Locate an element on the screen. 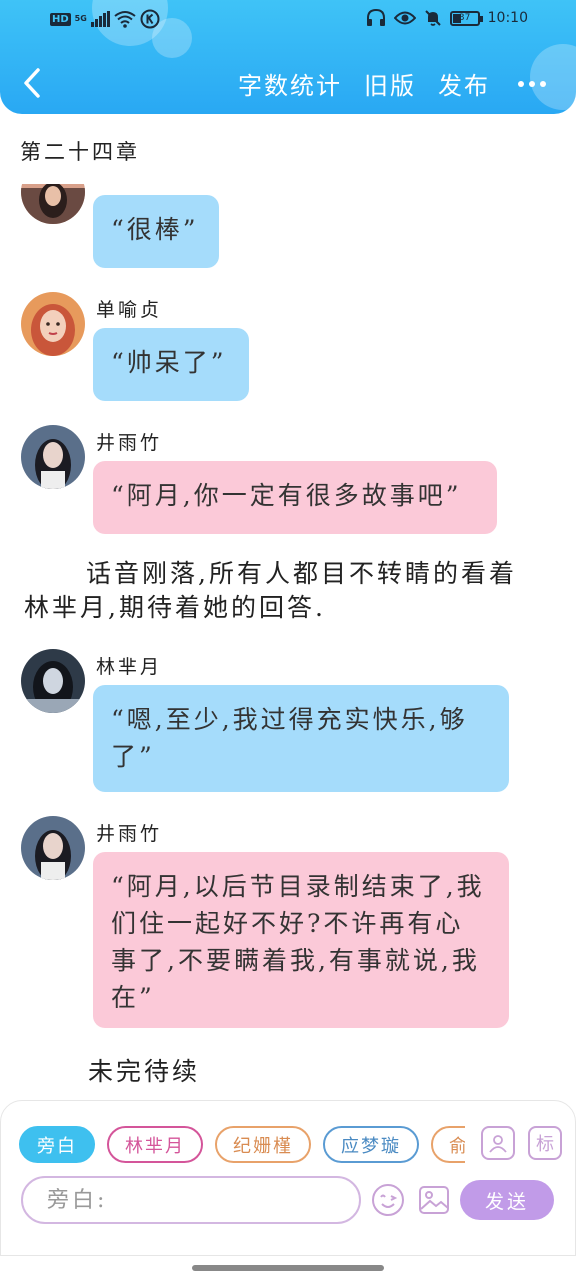 The image size is (576, 1280). mark-button: 标 is located at coordinates (545, 1143).